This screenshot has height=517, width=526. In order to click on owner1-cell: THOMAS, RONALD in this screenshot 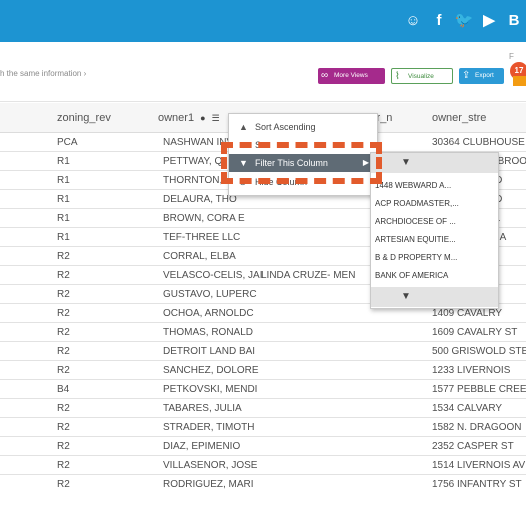, I will do `click(208, 332)`.